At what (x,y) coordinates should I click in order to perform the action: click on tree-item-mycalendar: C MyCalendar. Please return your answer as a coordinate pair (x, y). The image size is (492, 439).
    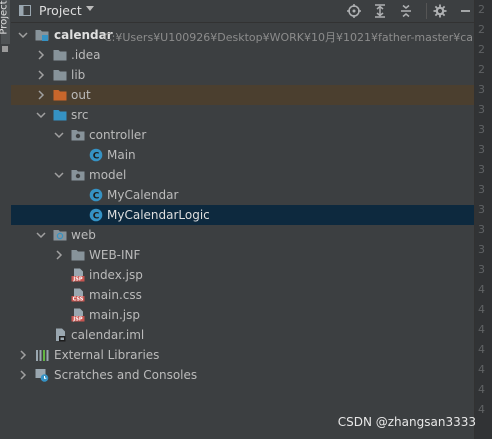
    Looking at the image, I should click on (242, 195).